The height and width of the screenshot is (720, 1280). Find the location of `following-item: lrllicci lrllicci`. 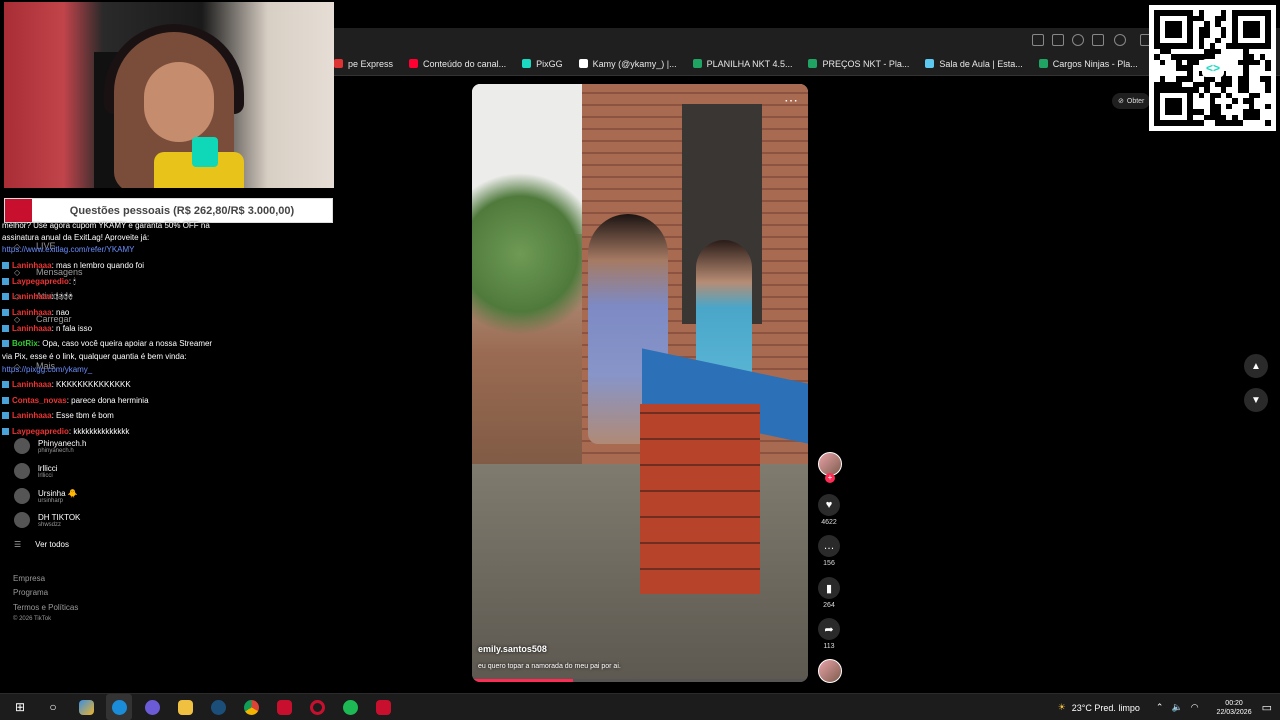

following-item: lrllicci lrllicci is located at coordinates (36, 471).